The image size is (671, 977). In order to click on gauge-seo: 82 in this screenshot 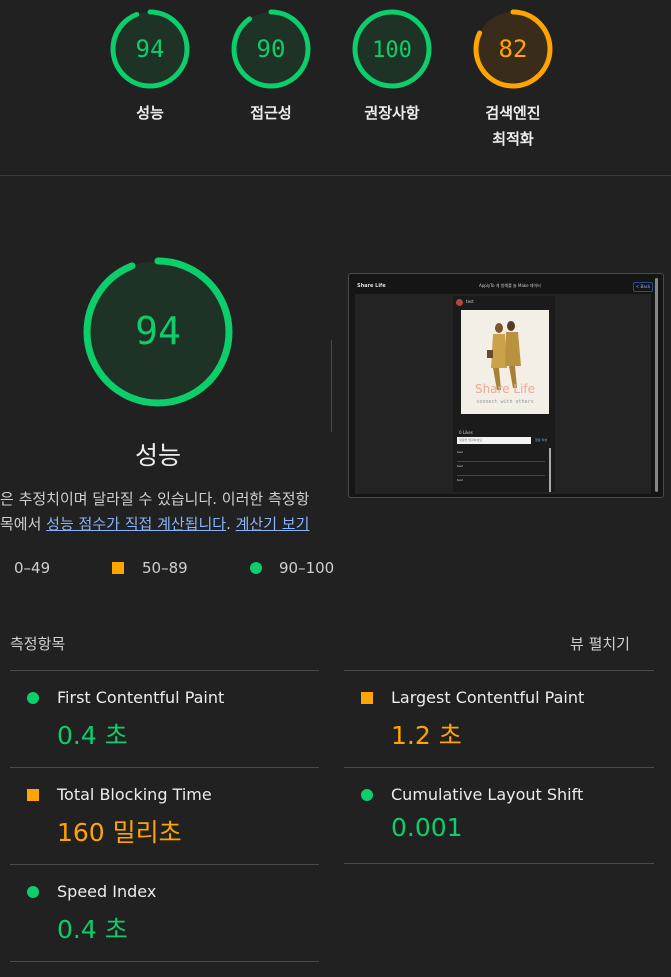, I will do `click(513, 49)`.